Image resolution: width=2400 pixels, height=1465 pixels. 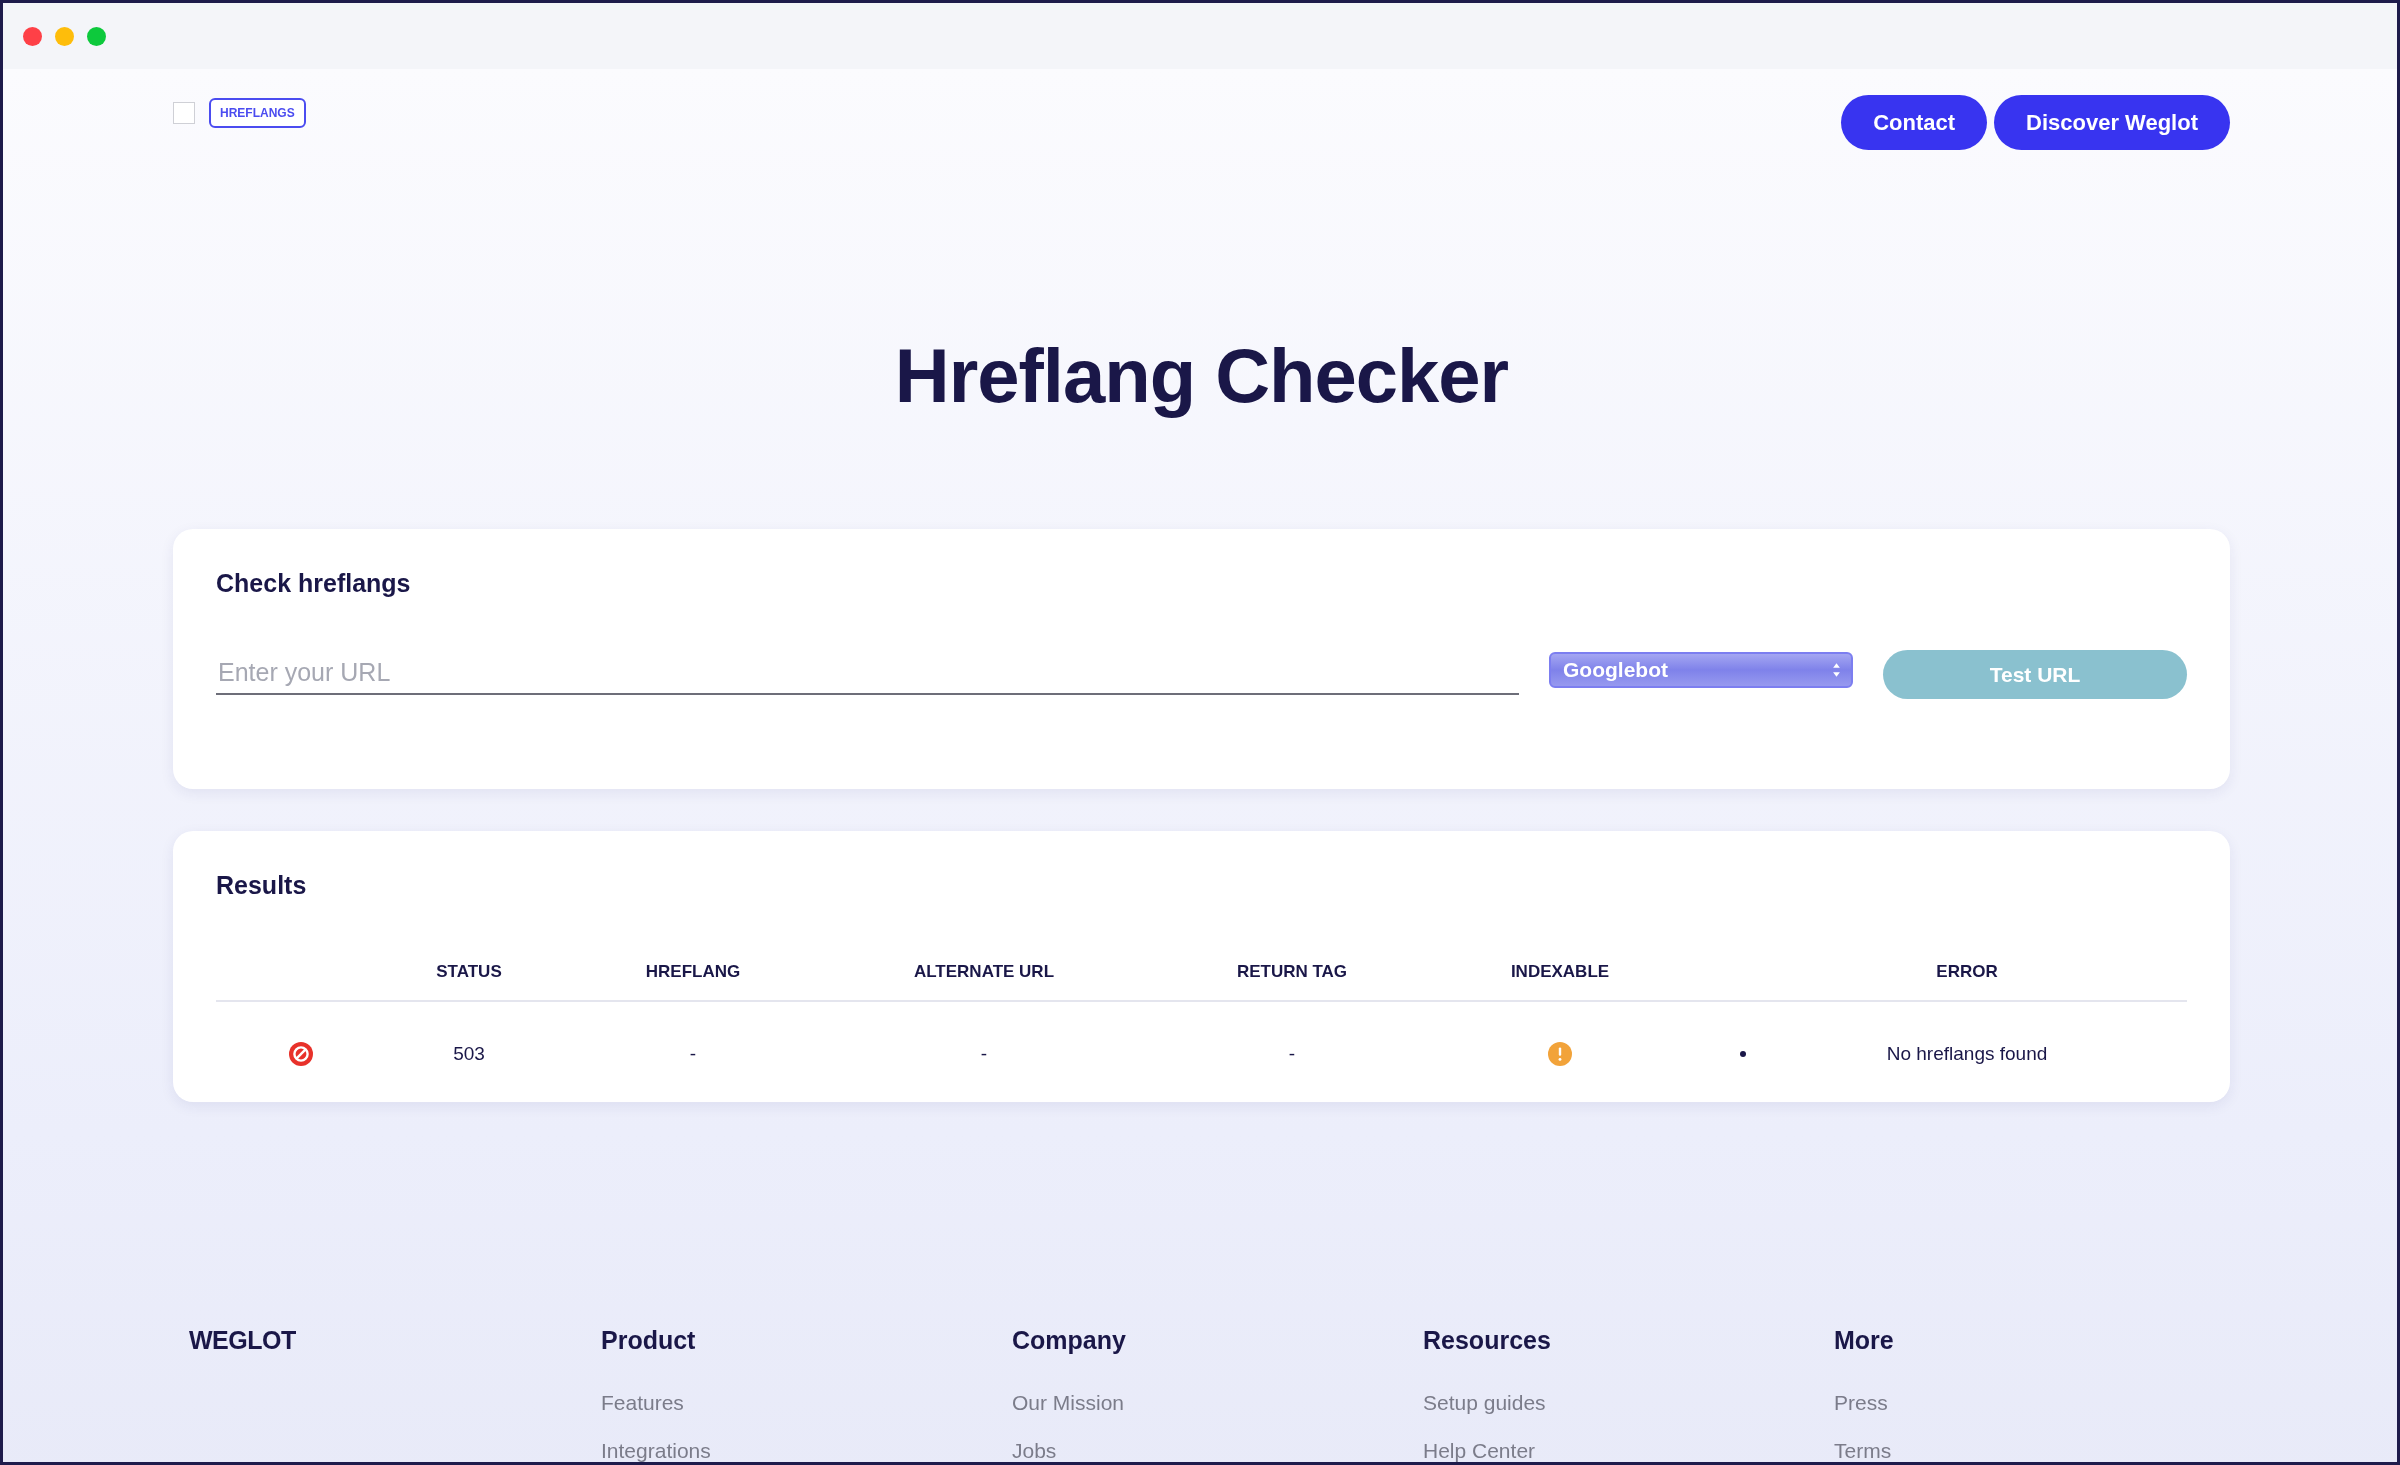 What do you see at coordinates (184, 113) in the screenshot?
I see `checkbox` at bounding box center [184, 113].